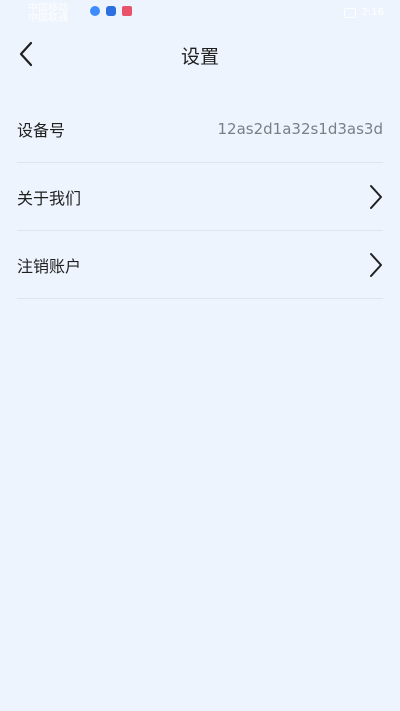 The width and height of the screenshot is (400, 711). Describe the element at coordinates (200, 129) in the screenshot. I see `device-id-row: 设备号 12as2d1a32s1d3as3d` at that location.